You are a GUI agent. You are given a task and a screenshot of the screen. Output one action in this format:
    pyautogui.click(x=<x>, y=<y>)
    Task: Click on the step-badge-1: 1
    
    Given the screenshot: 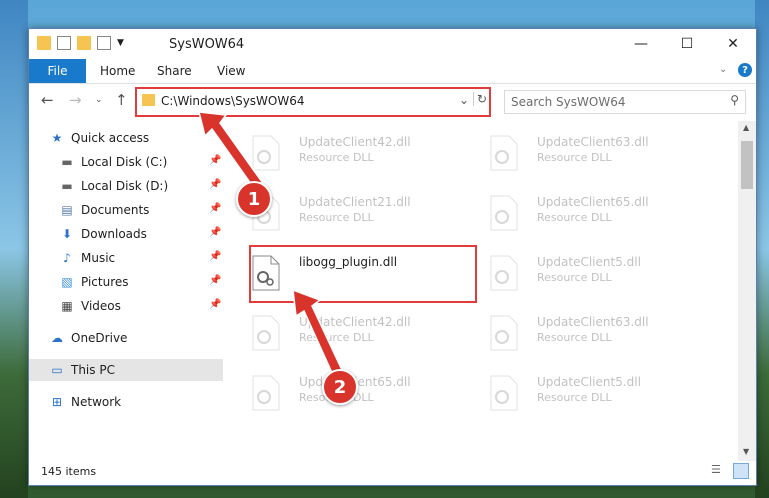 What is the action you would take?
    pyautogui.click(x=254, y=199)
    